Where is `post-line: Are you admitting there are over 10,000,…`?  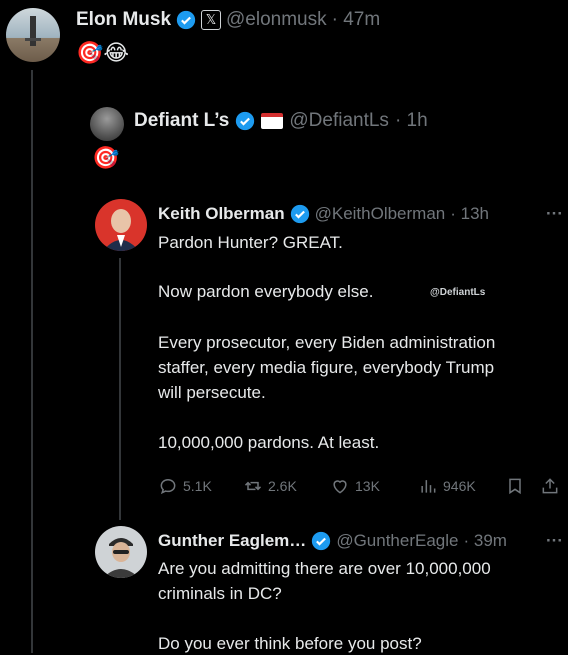 post-line: Are you admitting there are over 10,000,… is located at coordinates (324, 568).